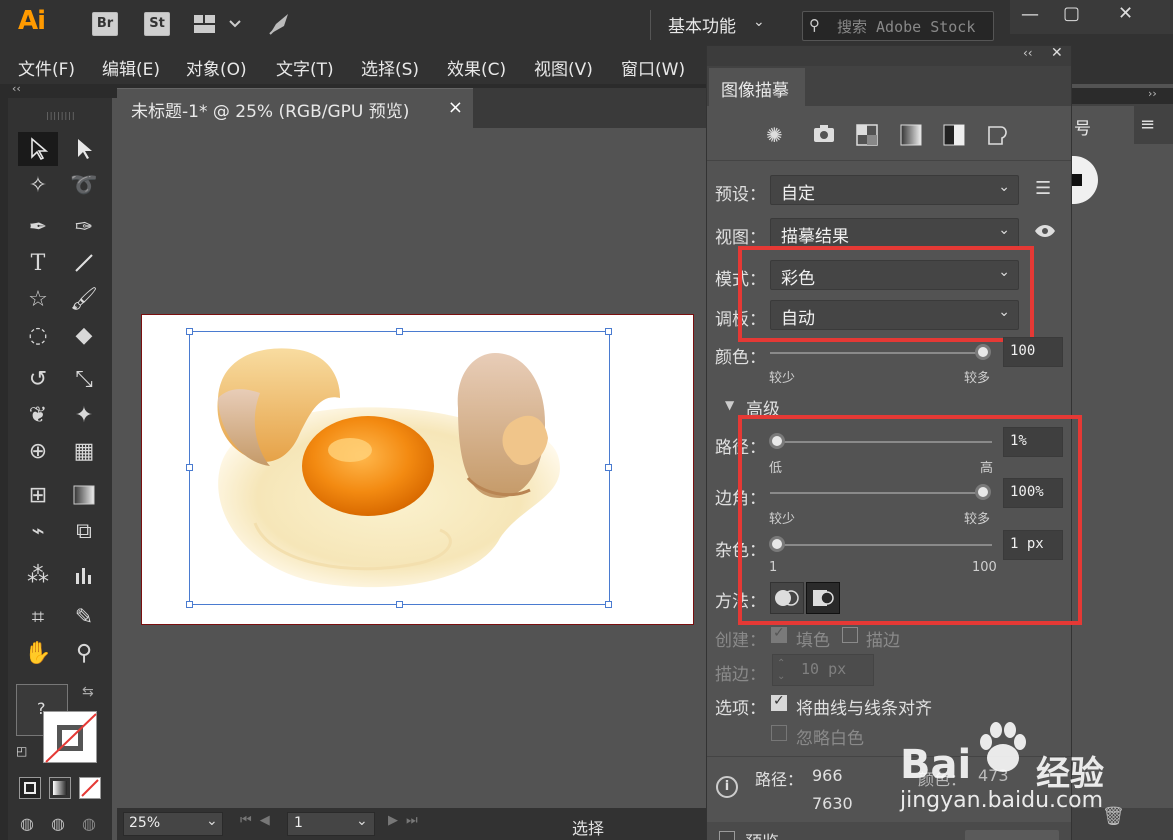 This screenshot has width=1173, height=840. Describe the element at coordinates (1071, 13) in the screenshot. I see `maximize-button: ▢` at that location.